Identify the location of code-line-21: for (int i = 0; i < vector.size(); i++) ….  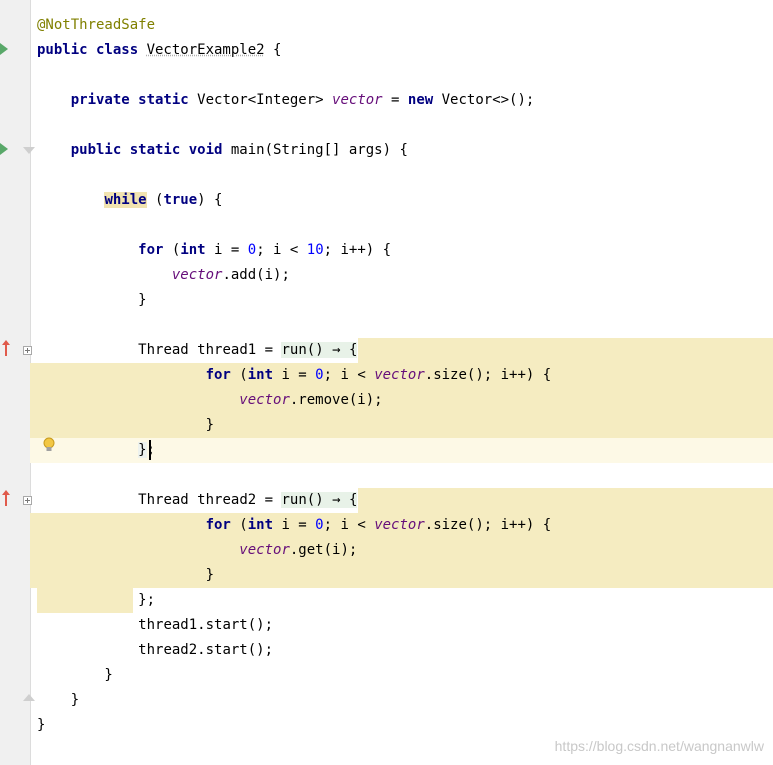
(401, 525).